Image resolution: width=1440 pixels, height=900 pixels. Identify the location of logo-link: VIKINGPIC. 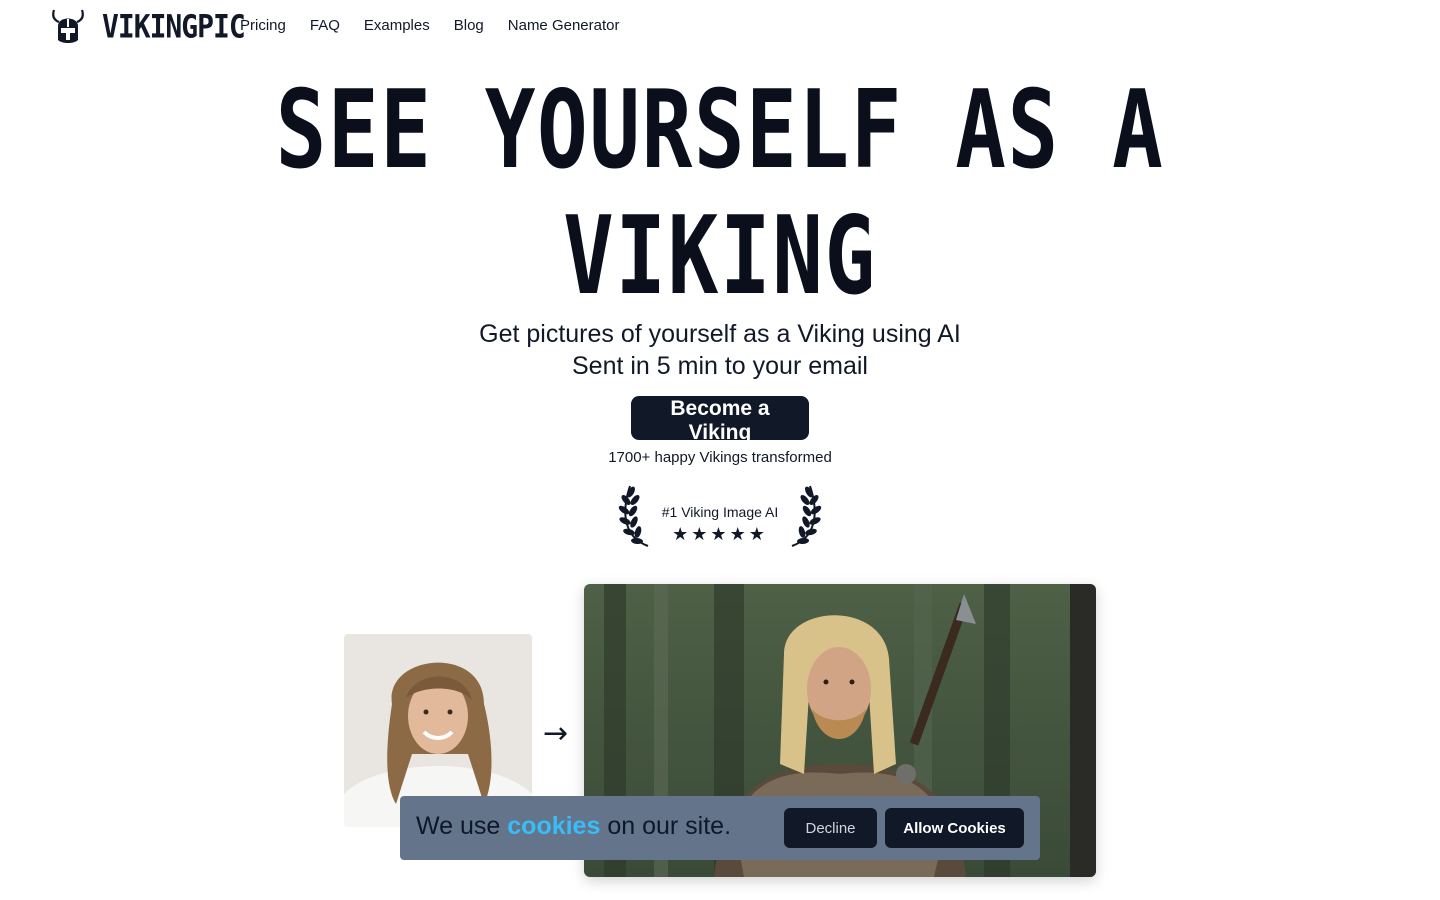
(148, 26).